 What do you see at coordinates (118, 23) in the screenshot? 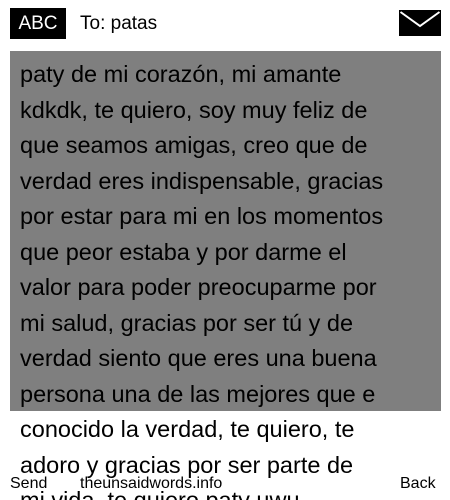
I see `recipient-field: To: patas` at bounding box center [118, 23].